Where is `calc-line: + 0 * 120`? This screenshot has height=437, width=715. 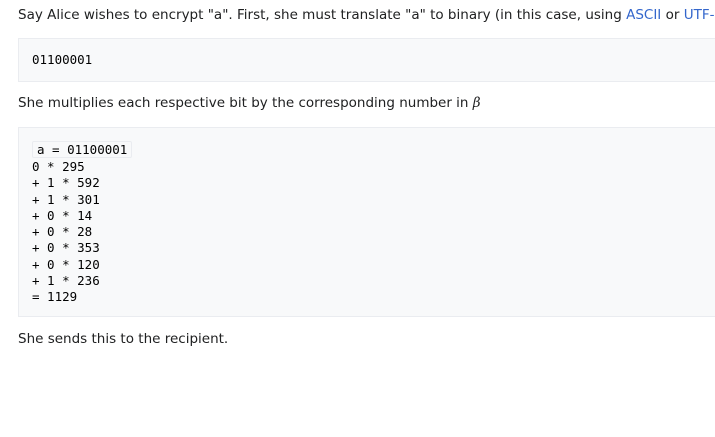
calc-line: + 0 * 120 is located at coordinates (66, 264).